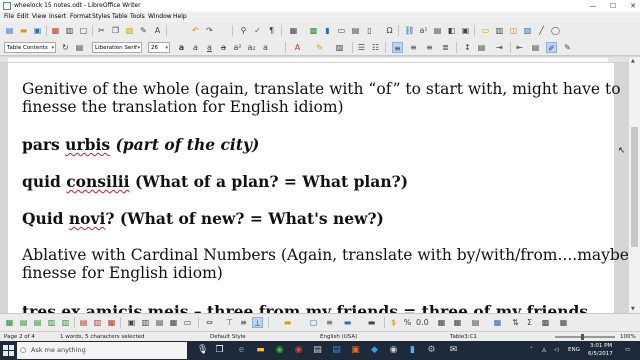 This screenshot has height=360, width=640. Describe the element at coordinates (293, 30) in the screenshot. I see `insert-table-icon: ▦` at that location.